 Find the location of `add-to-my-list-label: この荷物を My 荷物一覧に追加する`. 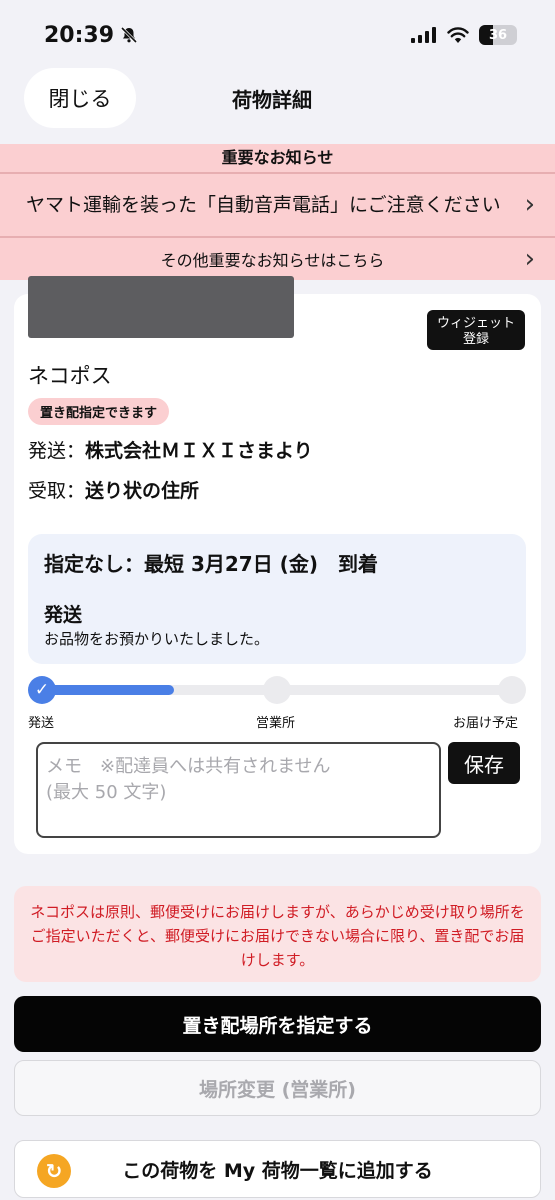

add-to-my-list-label: この荷物を My 荷物一覧に追加する is located at coordinates (277, 1170).